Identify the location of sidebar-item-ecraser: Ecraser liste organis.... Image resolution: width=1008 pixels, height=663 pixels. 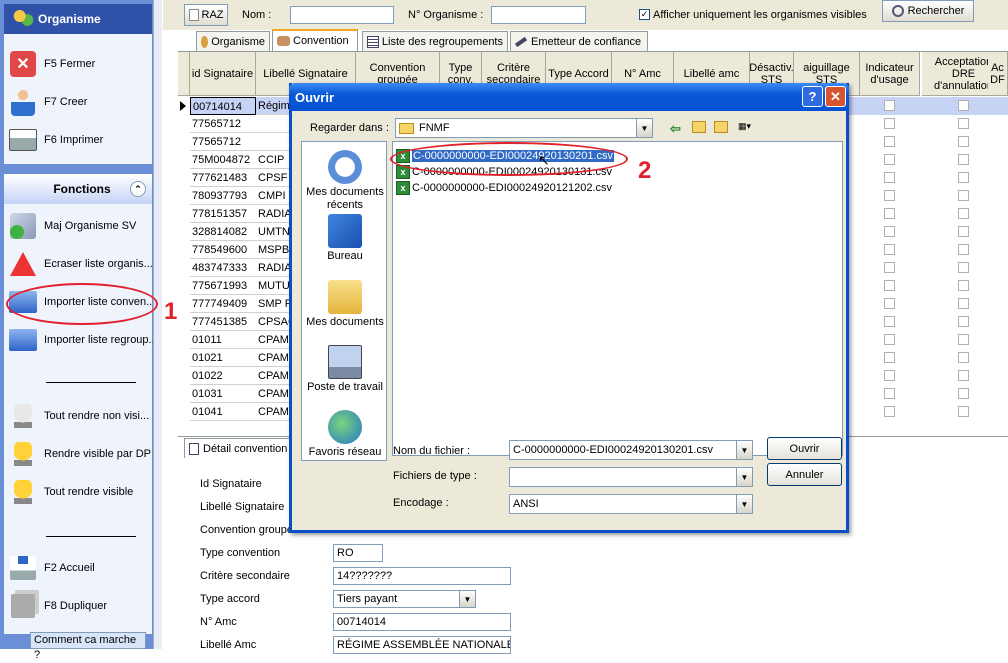
(80, 264).